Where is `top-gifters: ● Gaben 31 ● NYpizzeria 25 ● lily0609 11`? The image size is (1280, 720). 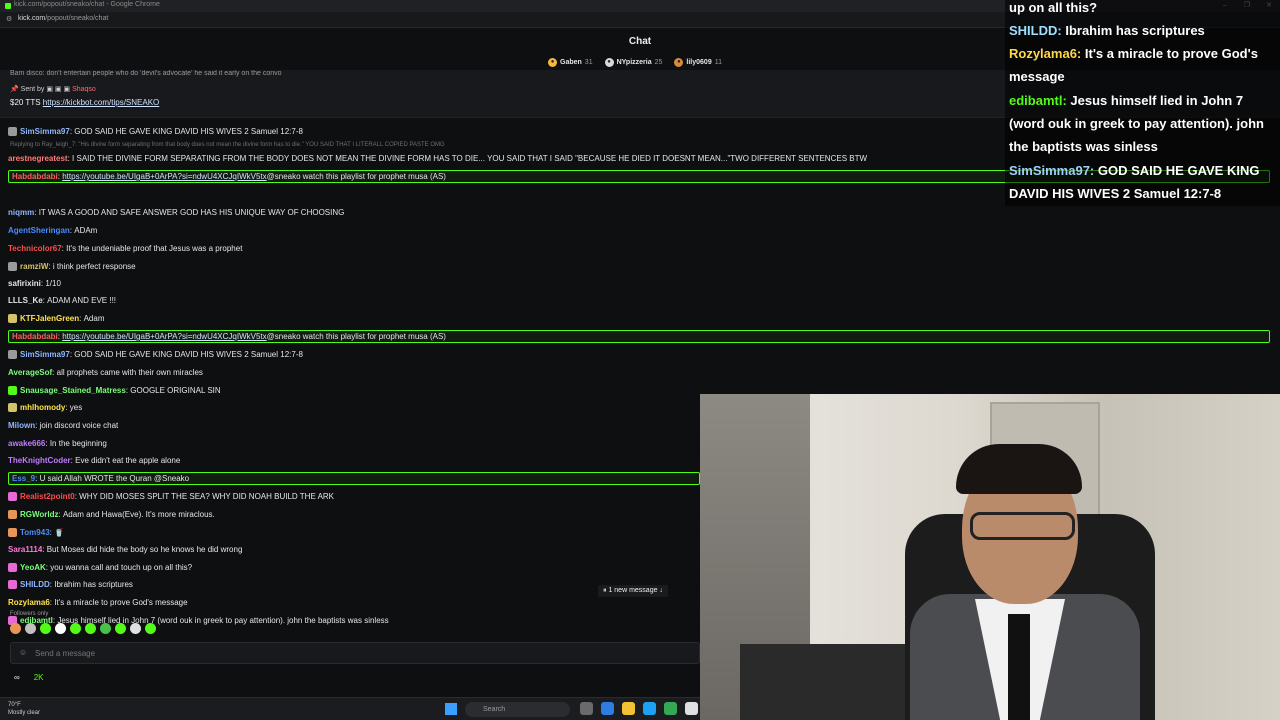 top-gifters: ● Gaben 31 ● NYpizzeria 25 ● lily0609 11 is located at coordinates (635, 62).